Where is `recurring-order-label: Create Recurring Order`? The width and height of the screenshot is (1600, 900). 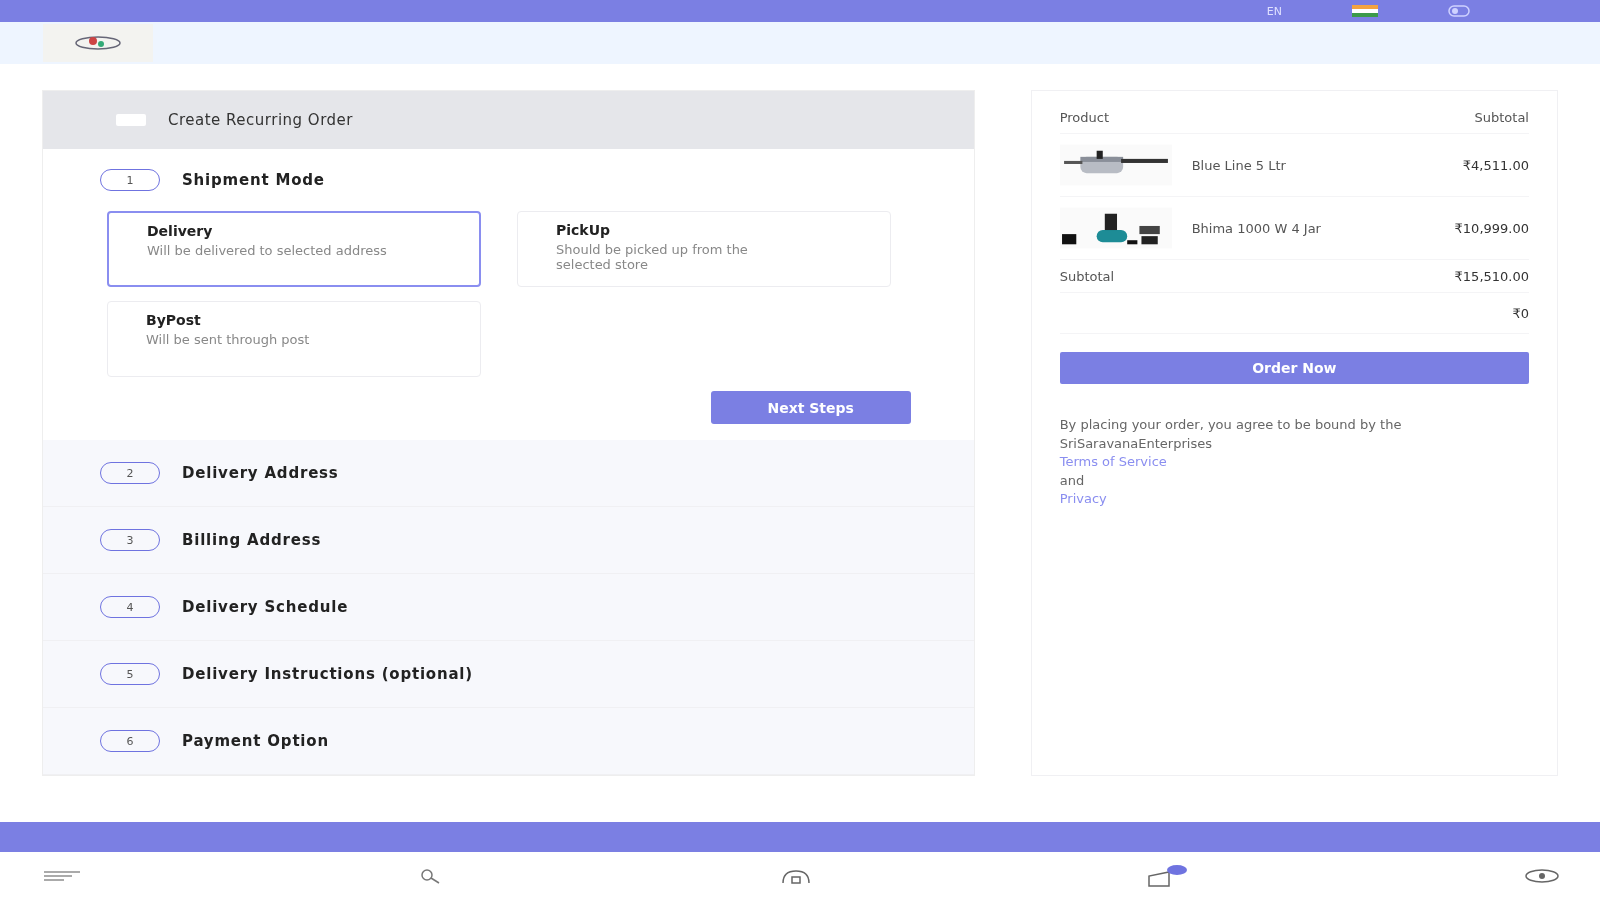 recurring-order-label: Create Recurring Order is located at coordinates (260, 120).